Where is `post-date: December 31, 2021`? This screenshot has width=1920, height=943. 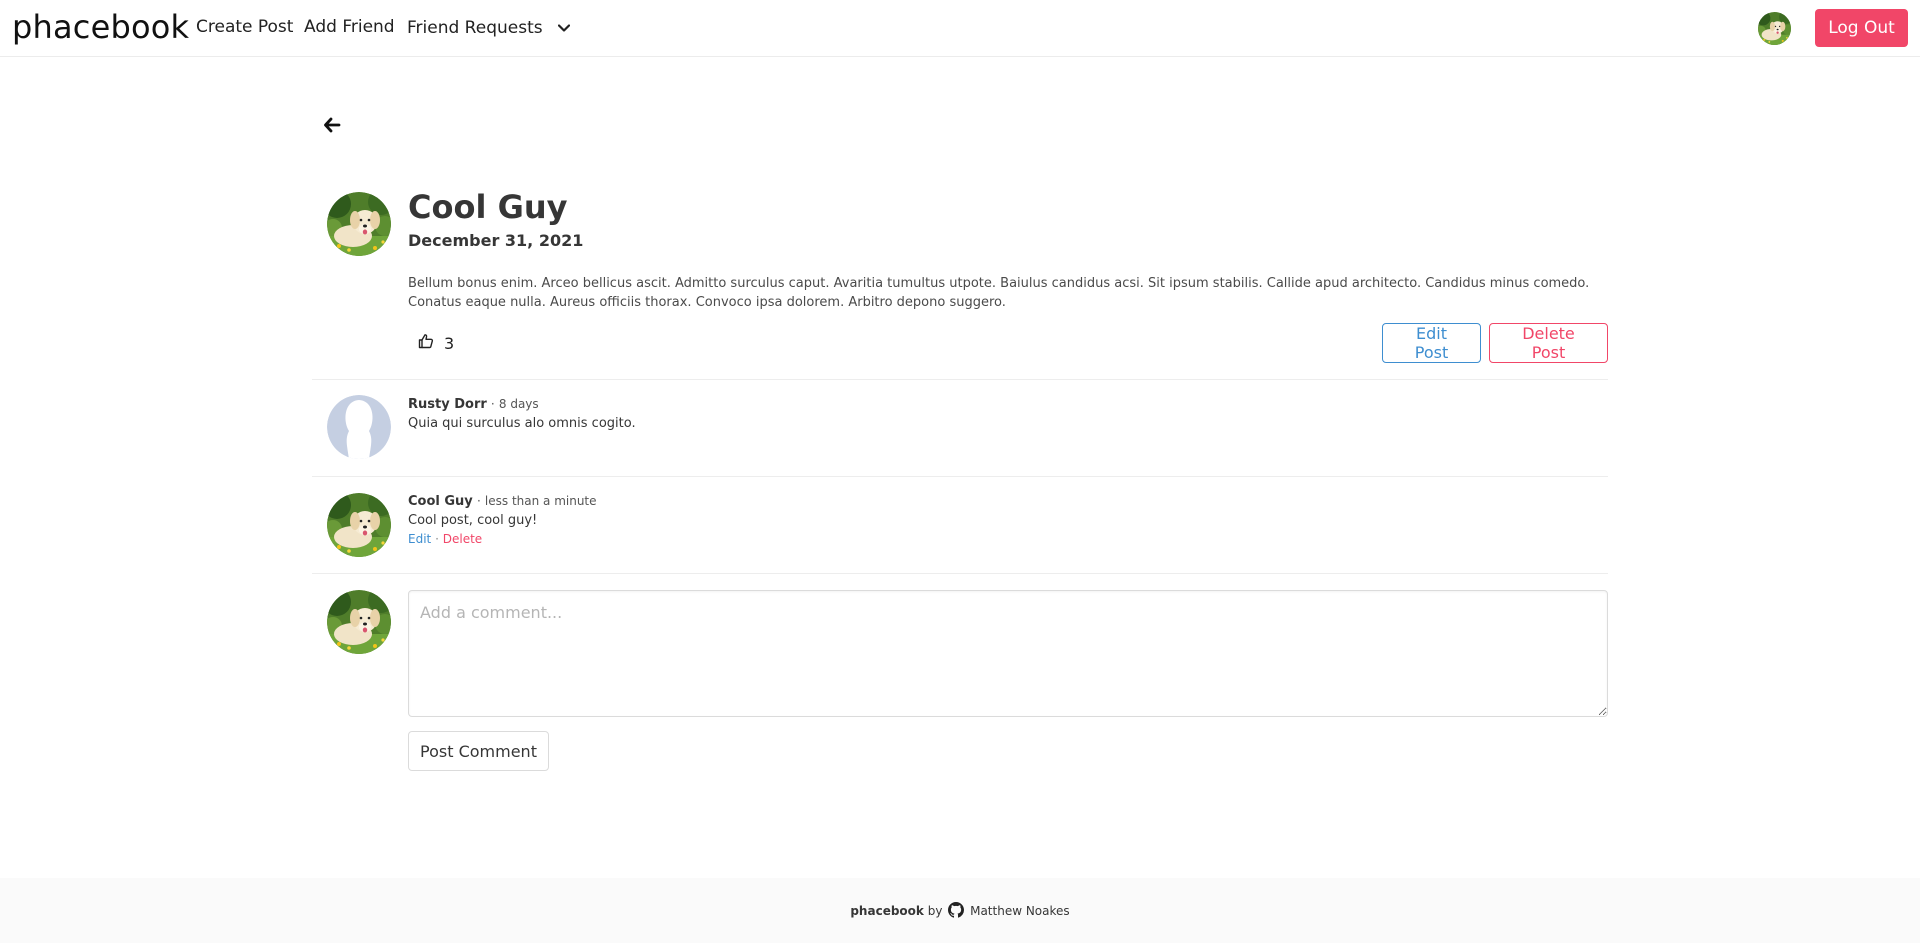
post-date: December 31, 2021 is located at coordinates (496, 240).